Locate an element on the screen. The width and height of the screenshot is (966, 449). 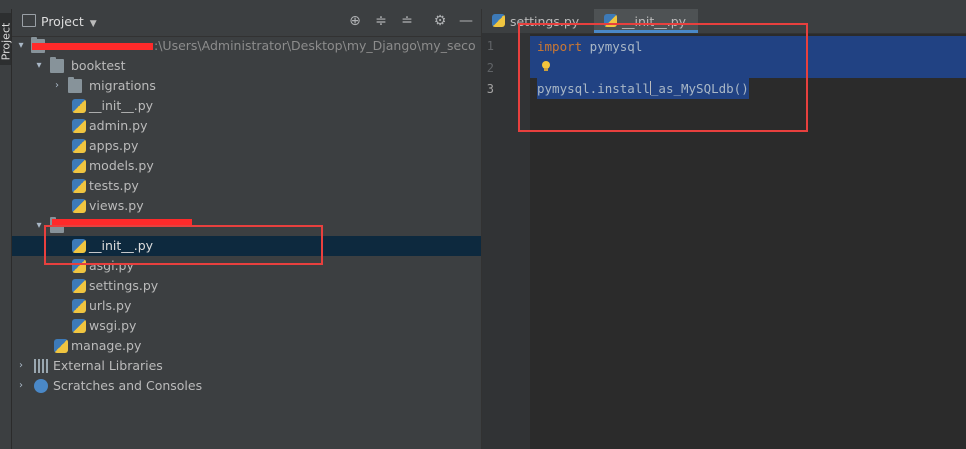
tree-label: models.py is located at coordinates (121, 165).